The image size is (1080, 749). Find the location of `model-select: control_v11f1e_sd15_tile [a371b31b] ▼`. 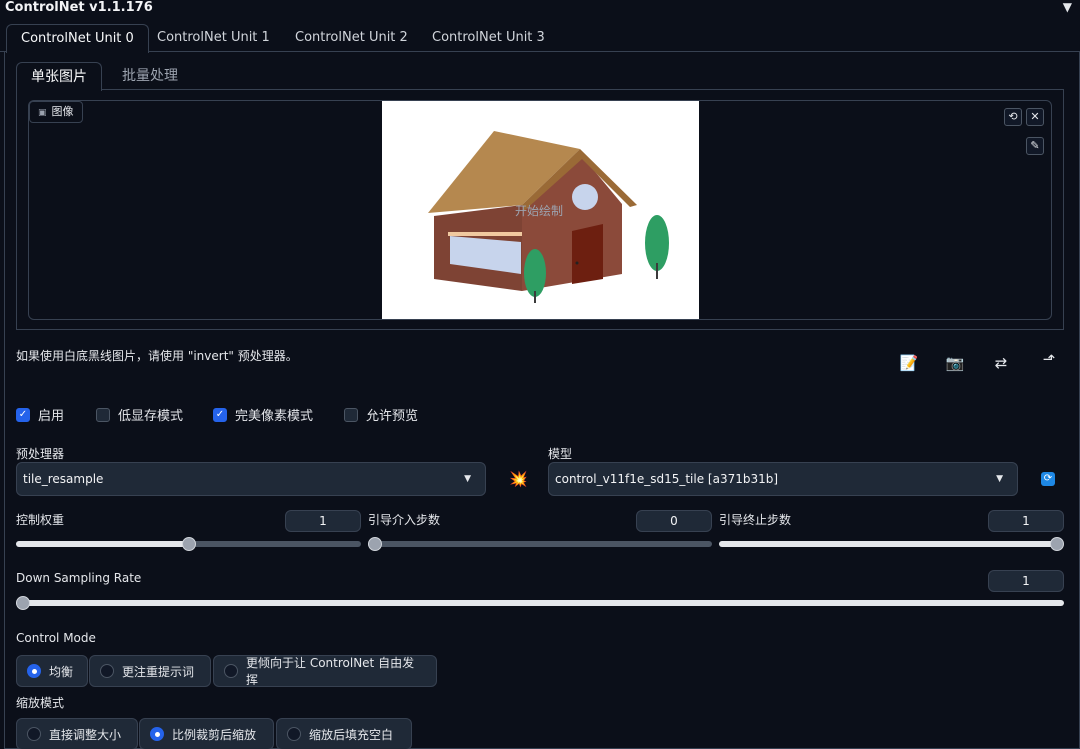

model-select: control_v11f1e_sd15_tile [a371b31b] ▼ is located at coordinates (783, 479).